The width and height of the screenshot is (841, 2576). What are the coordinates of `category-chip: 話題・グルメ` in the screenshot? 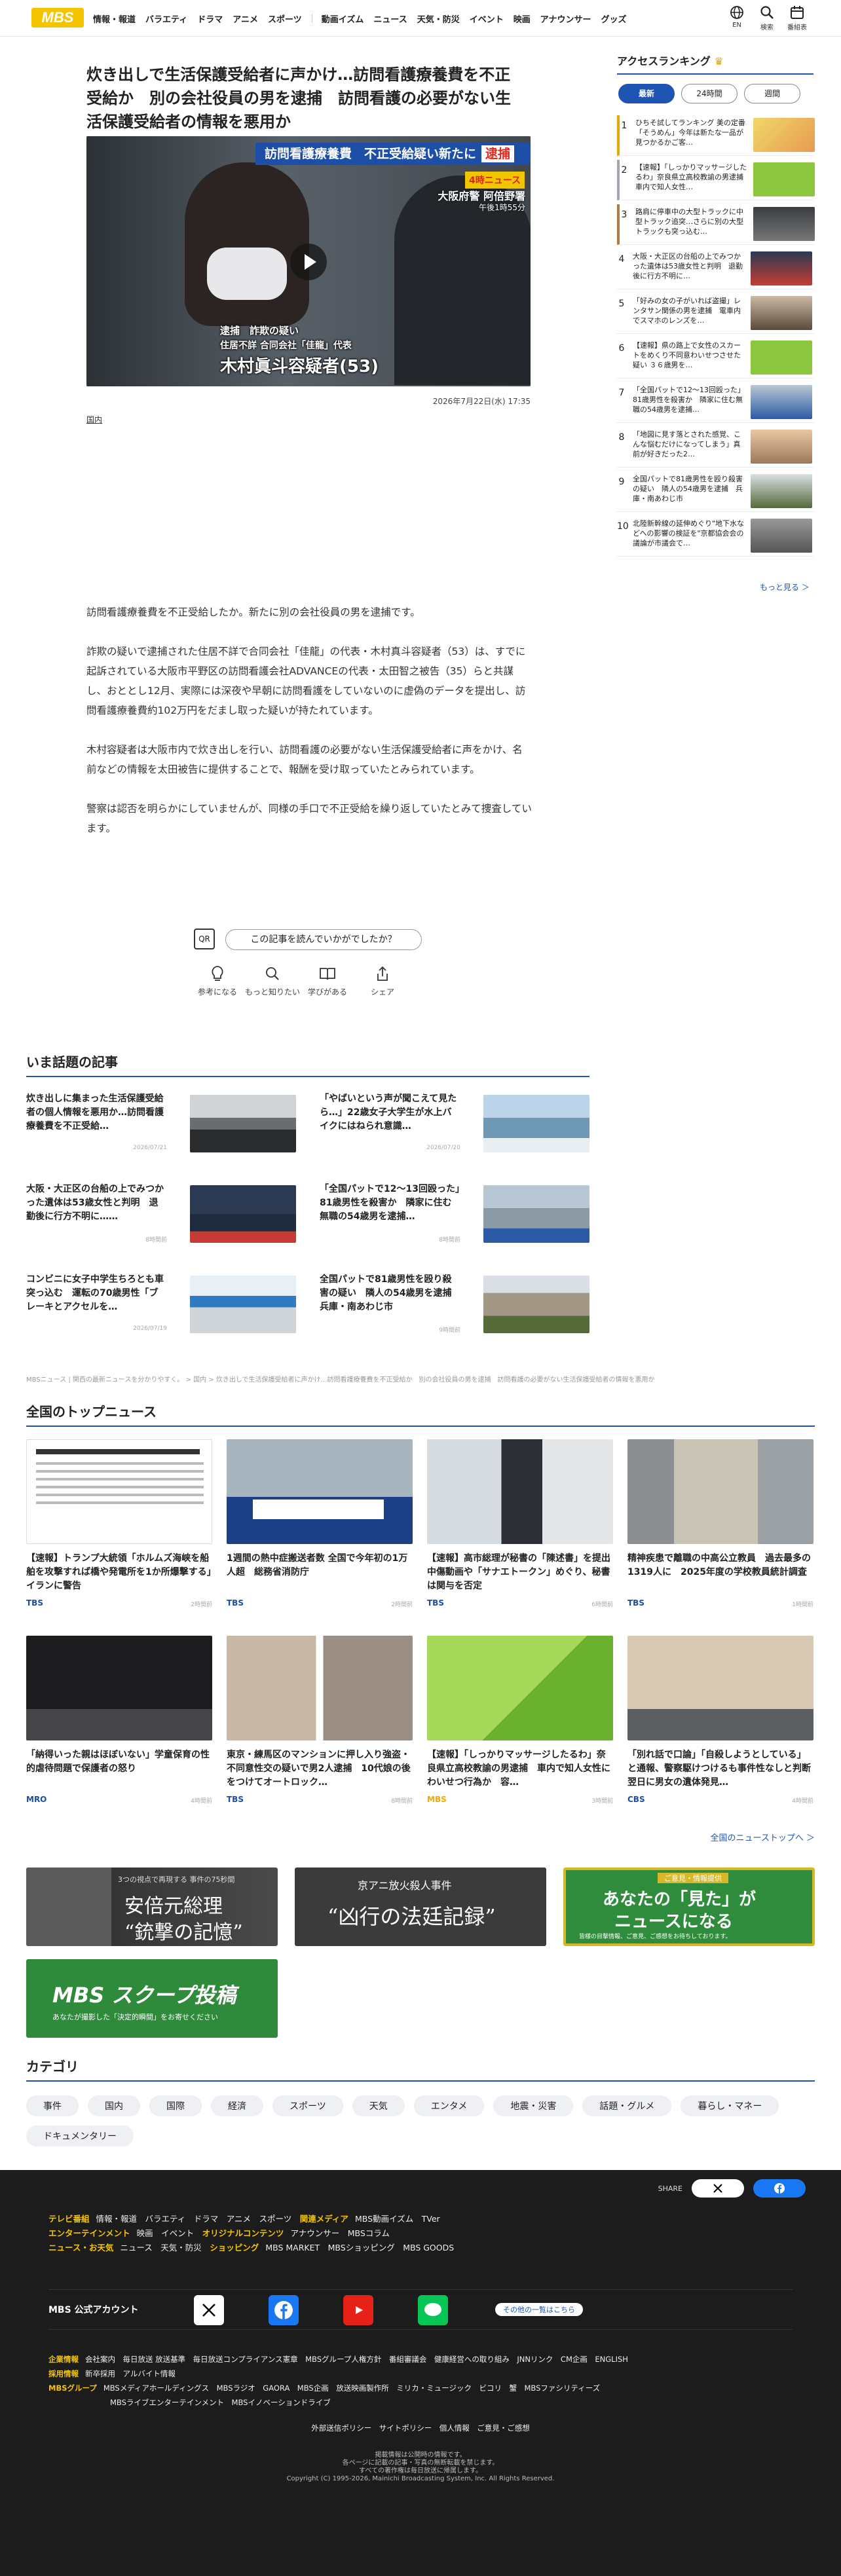 It's located at (627, 2105).